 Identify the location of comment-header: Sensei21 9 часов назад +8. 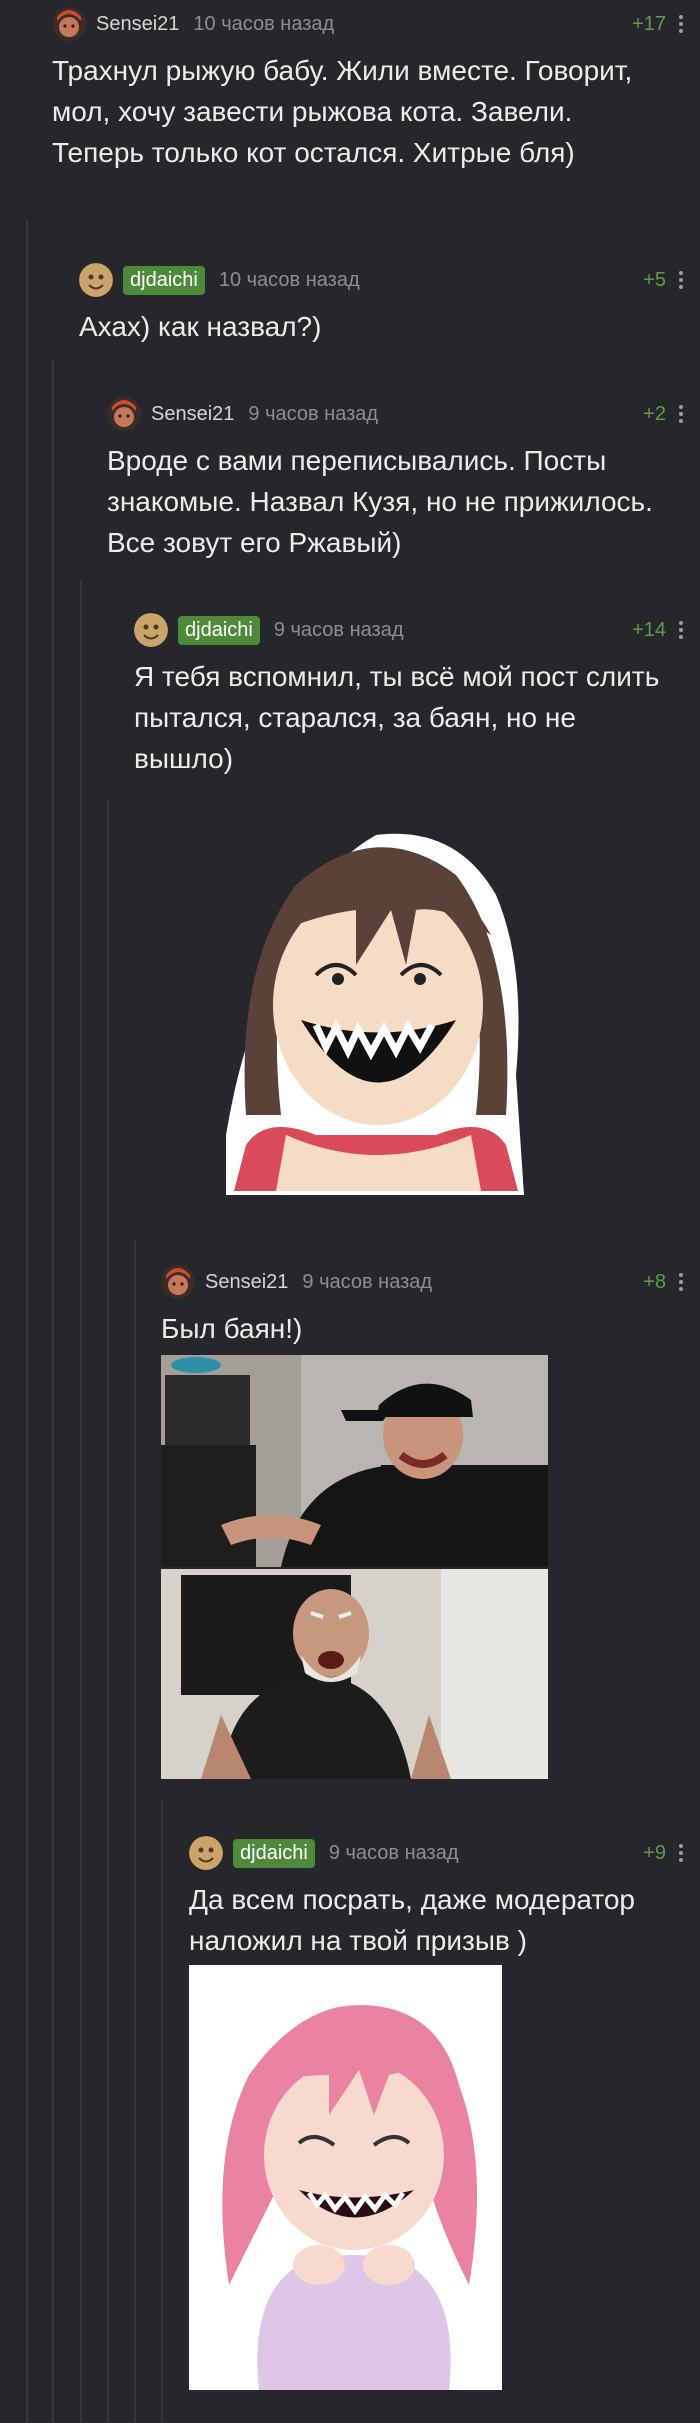
(430, 1282).